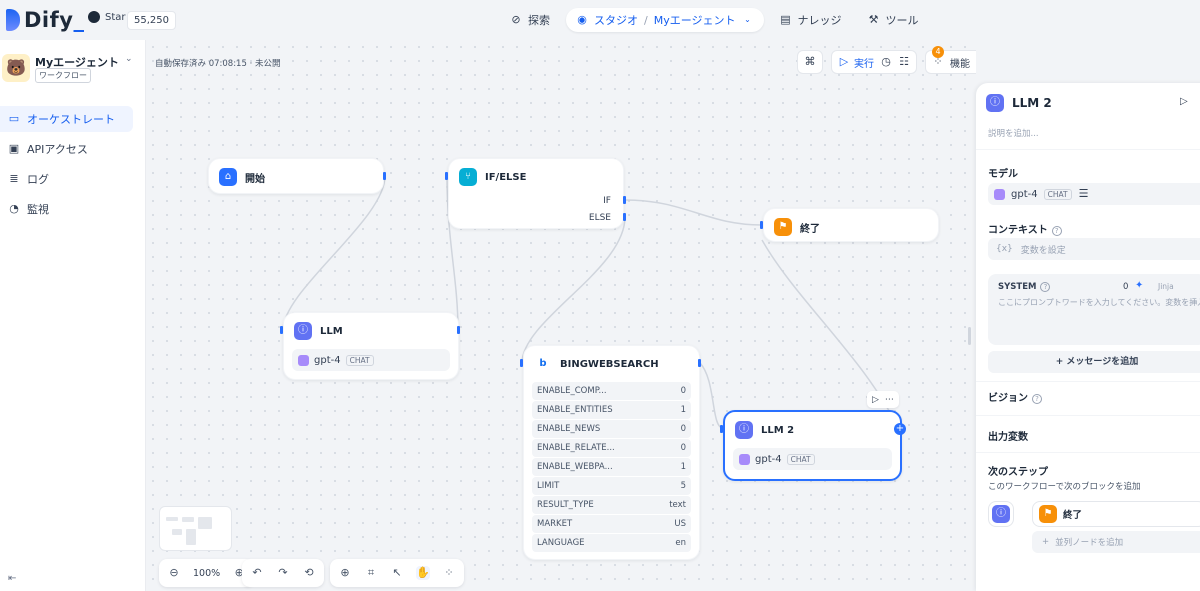 The width and height of the screenshot is (1200, 591). Describe the element at coordinates (699, 363) in the screenshot. I see `bing-node-output-handle` at that location.